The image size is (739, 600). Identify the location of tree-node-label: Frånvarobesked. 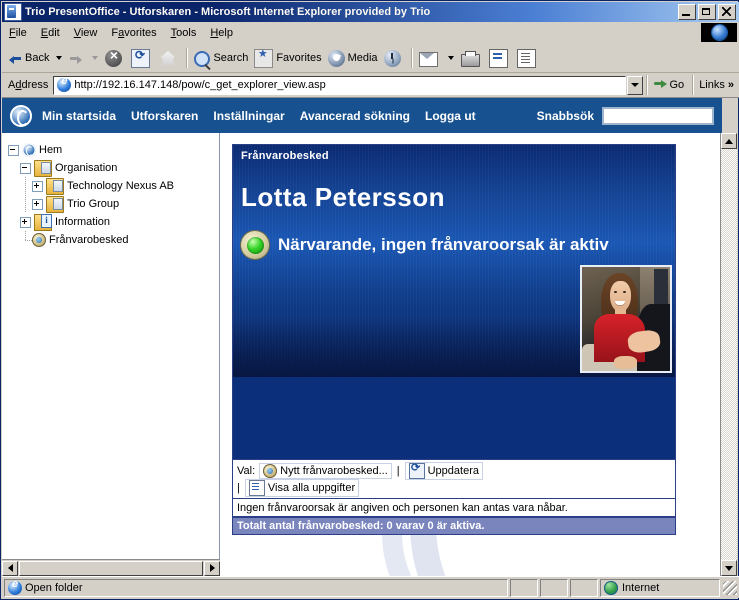
(89, 240).